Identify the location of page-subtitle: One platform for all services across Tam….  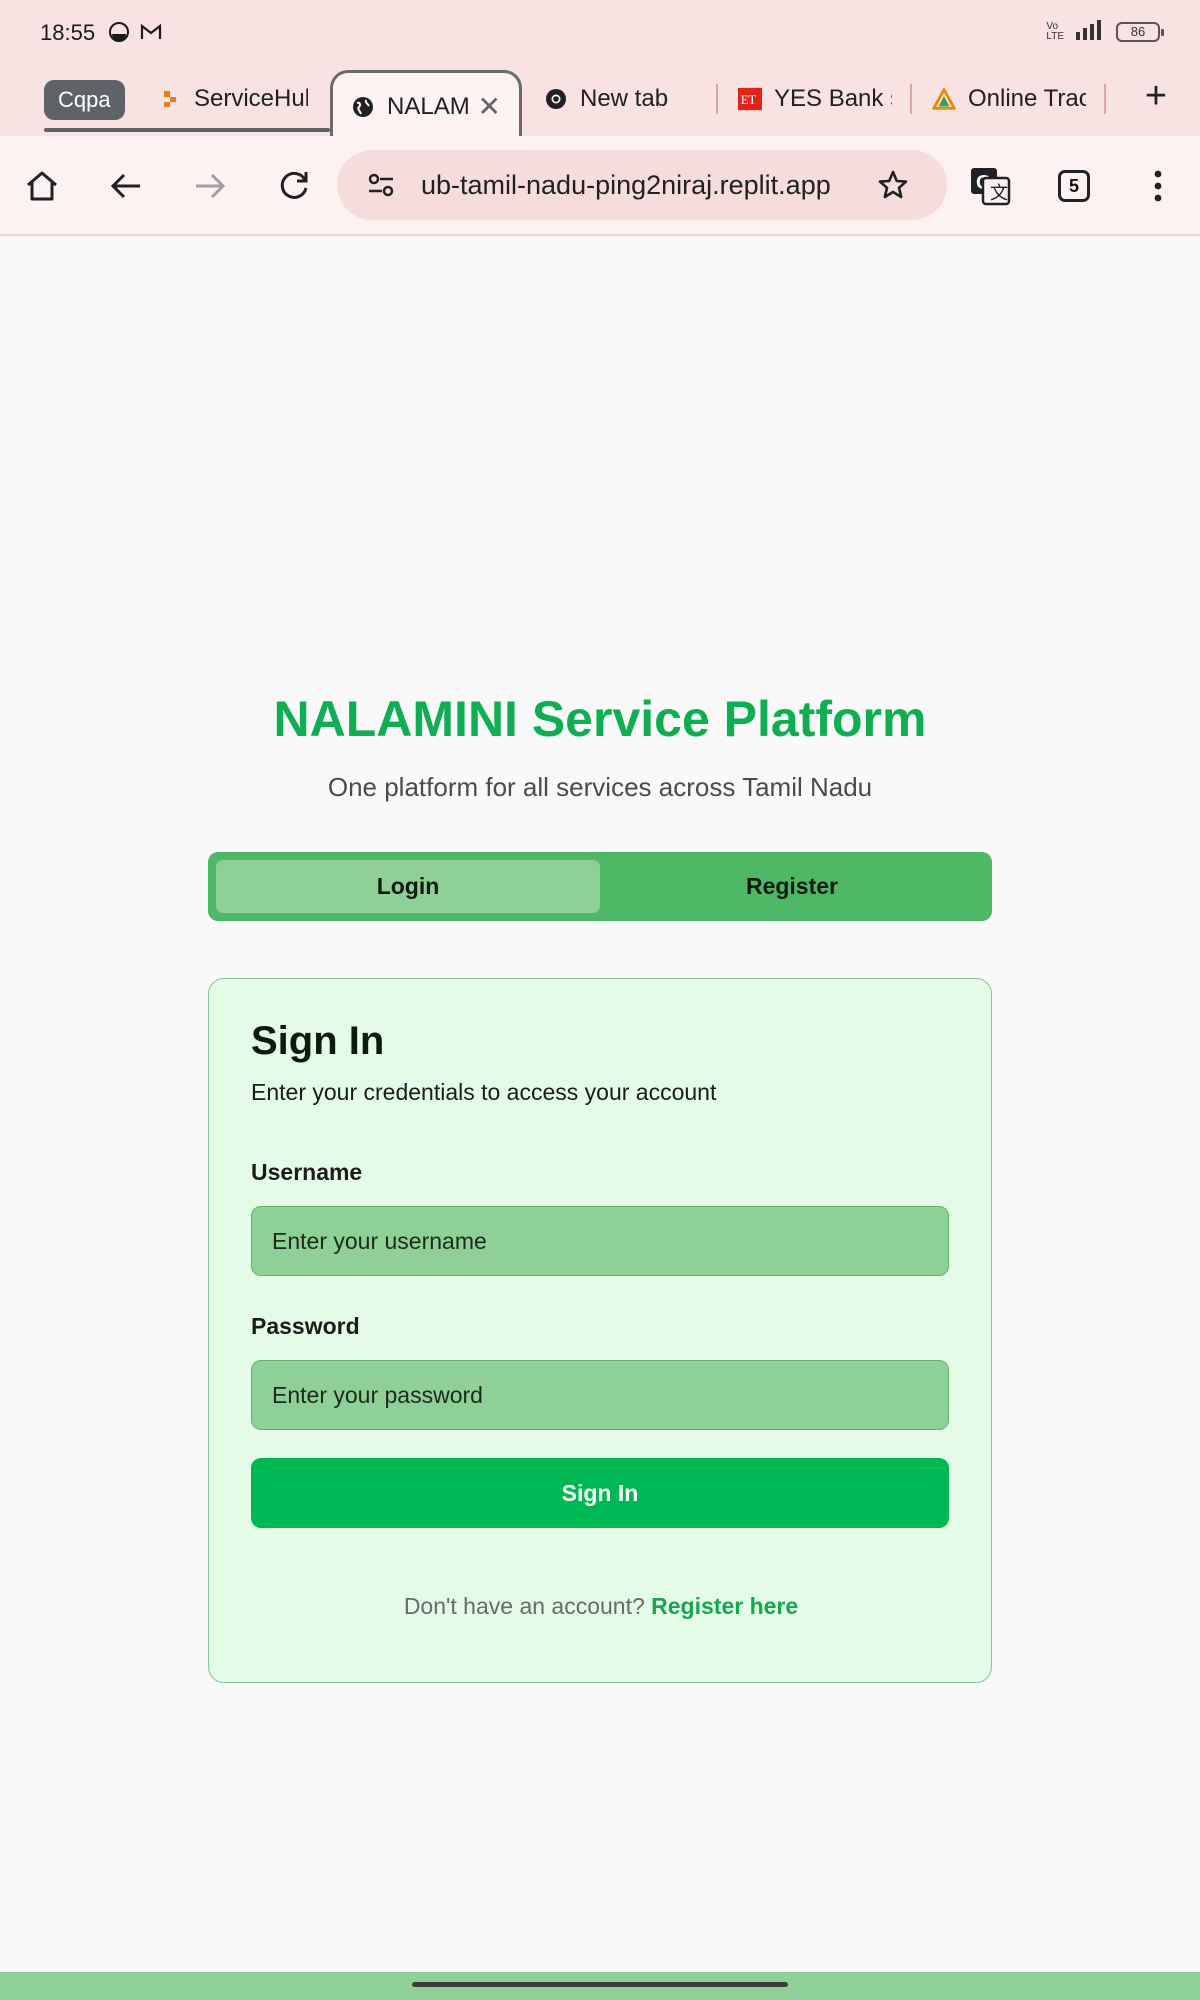
(600, 787).